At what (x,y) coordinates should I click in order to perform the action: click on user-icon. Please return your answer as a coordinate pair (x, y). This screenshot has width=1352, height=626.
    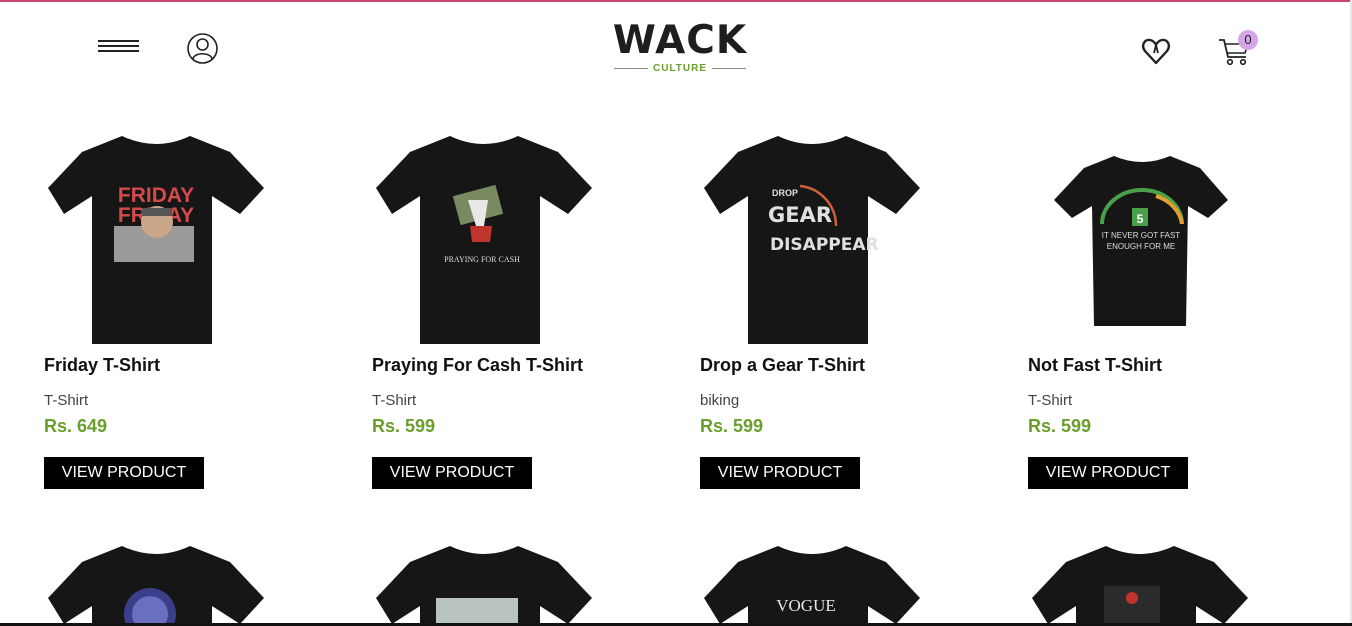
    Looking at the image, I should click on (202, 48).